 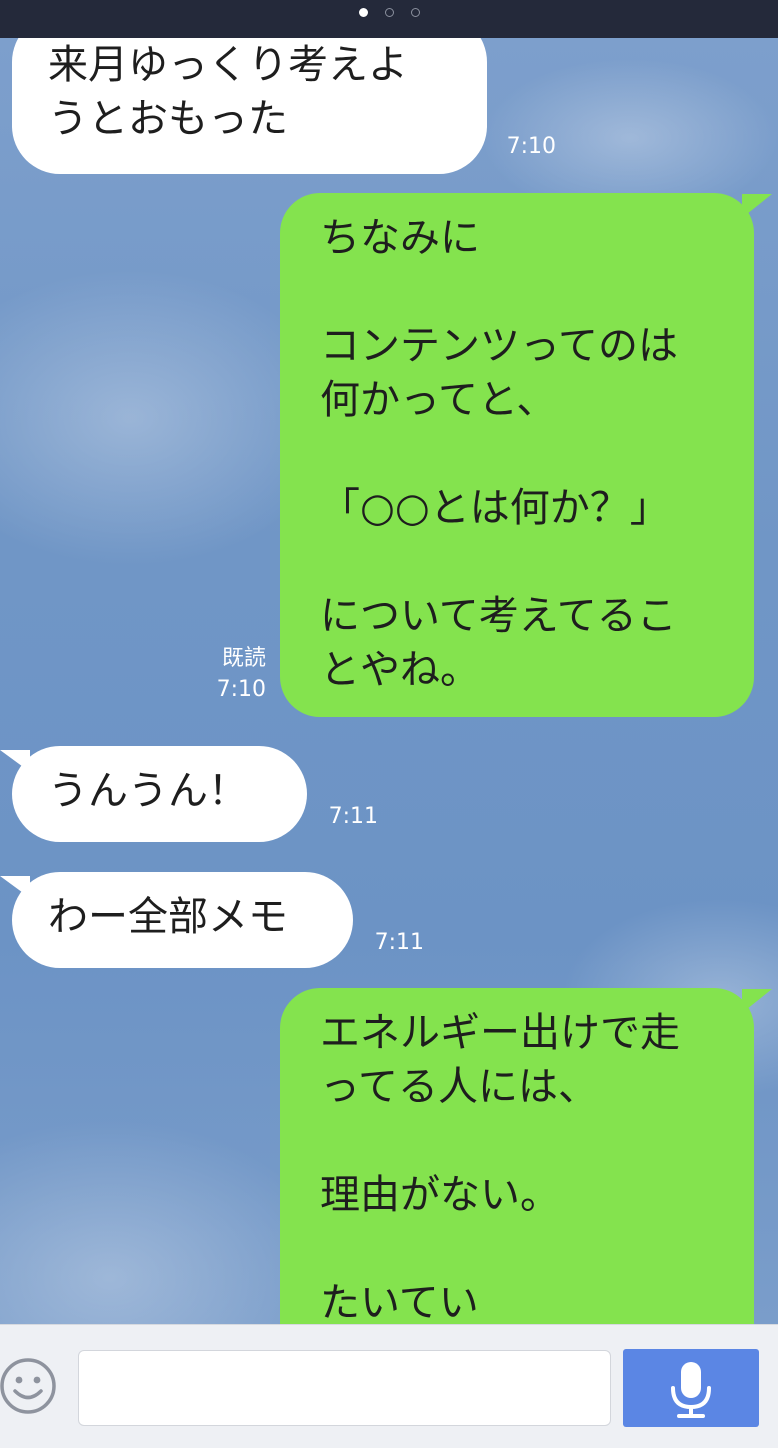 I want to click on microphone-icon, so click(x=691, y=1390).